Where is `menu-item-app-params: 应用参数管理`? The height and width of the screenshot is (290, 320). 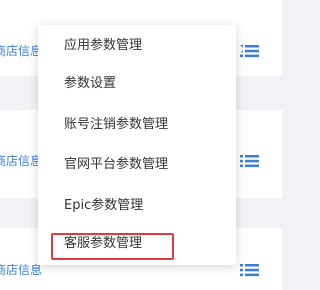 menu-item-app-params: 应用参数管理 is located at coordinates (103, 46).